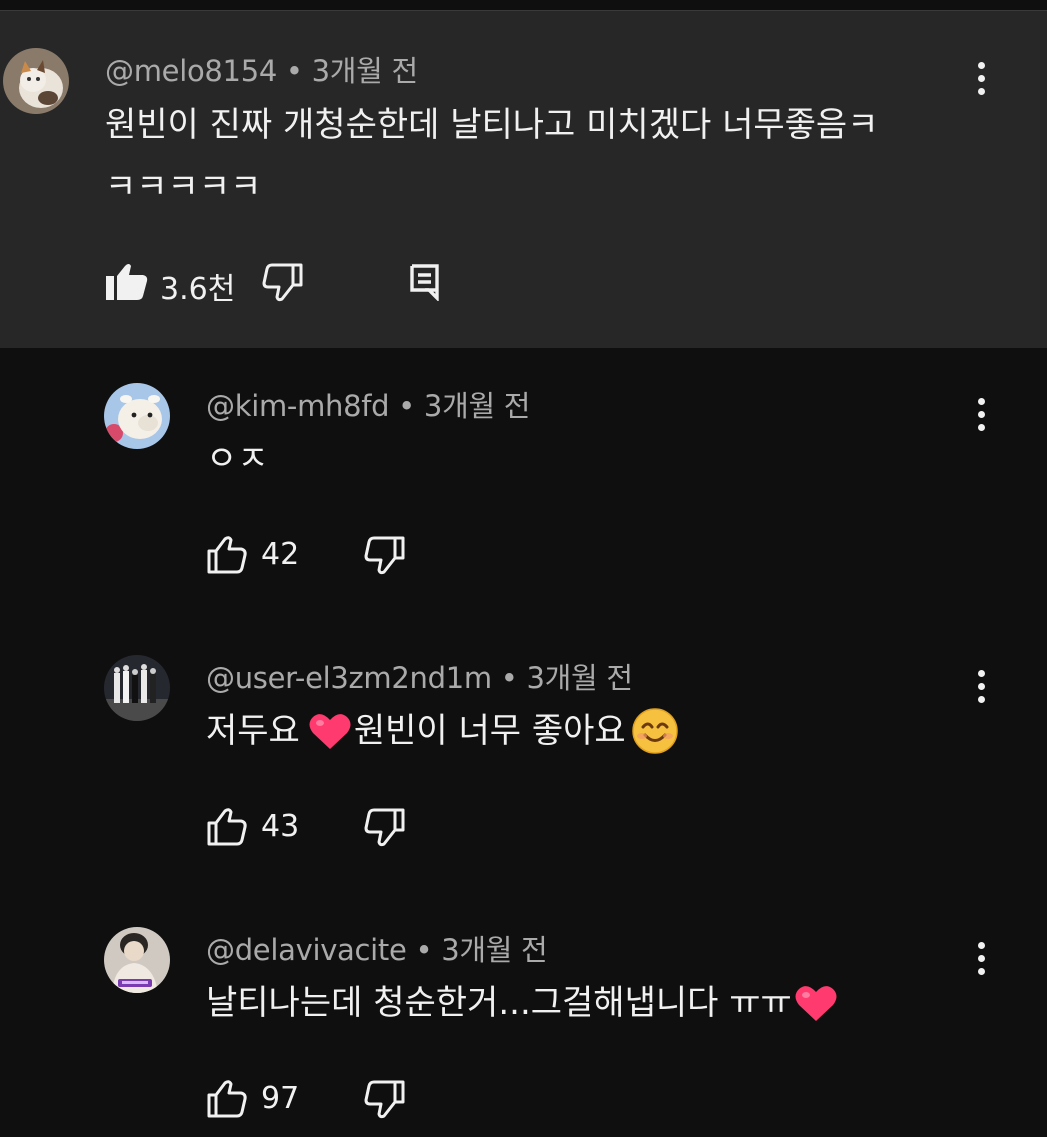 The width and height of the screenshot is (1047, 1137). What do you see at coordinates (280, 554) in the screenshot?
I see `like-count: 42` at bounding box center [280, 554].